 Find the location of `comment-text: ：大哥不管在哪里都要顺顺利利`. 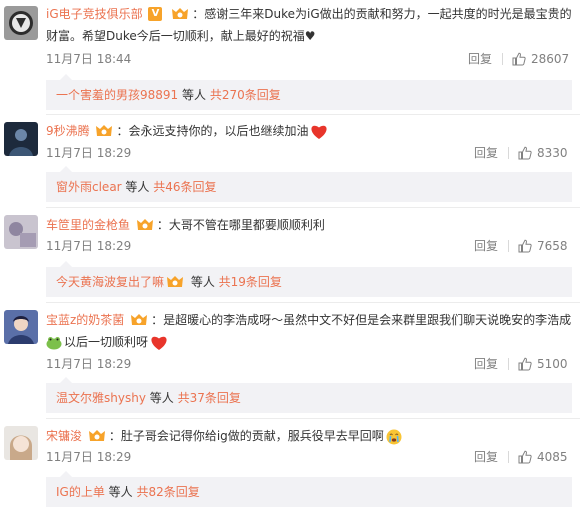

comment-text: ：大哥不管在哪里都要顺顺利利 is located at coordinates (240, 225).